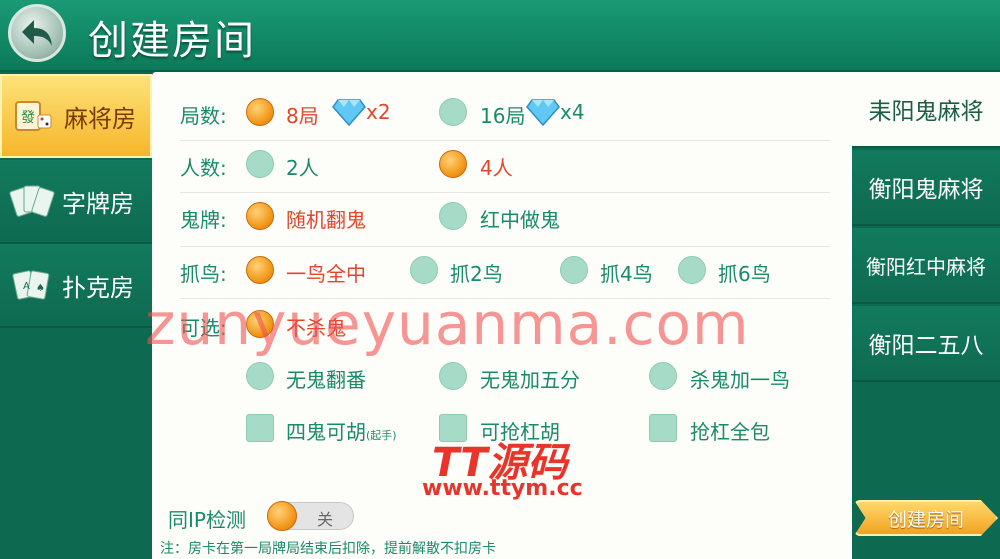  I want to click on tab-hengyang-hongzhong-mahjong: 衡阳红中麻将, so click(926, 266).